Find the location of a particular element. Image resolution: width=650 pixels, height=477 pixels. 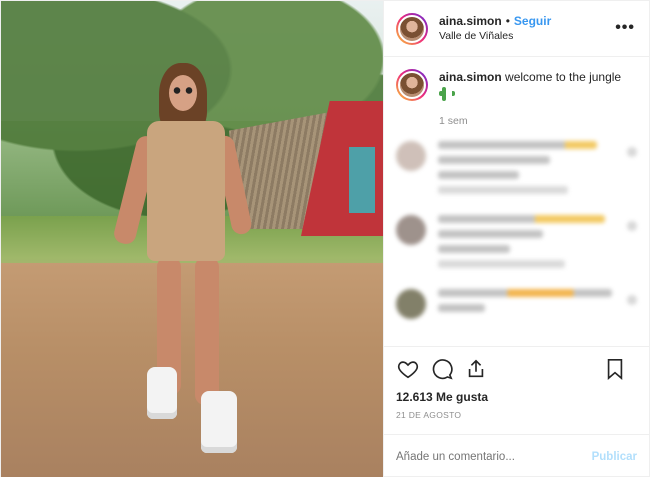

more-options-icon: ••• is located at coordinates (625, 28).